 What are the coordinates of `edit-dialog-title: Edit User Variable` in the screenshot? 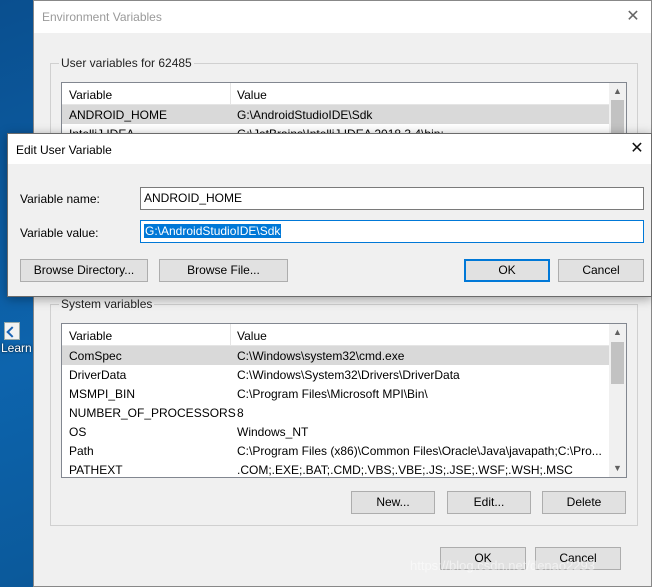 It's located at (64, 150).